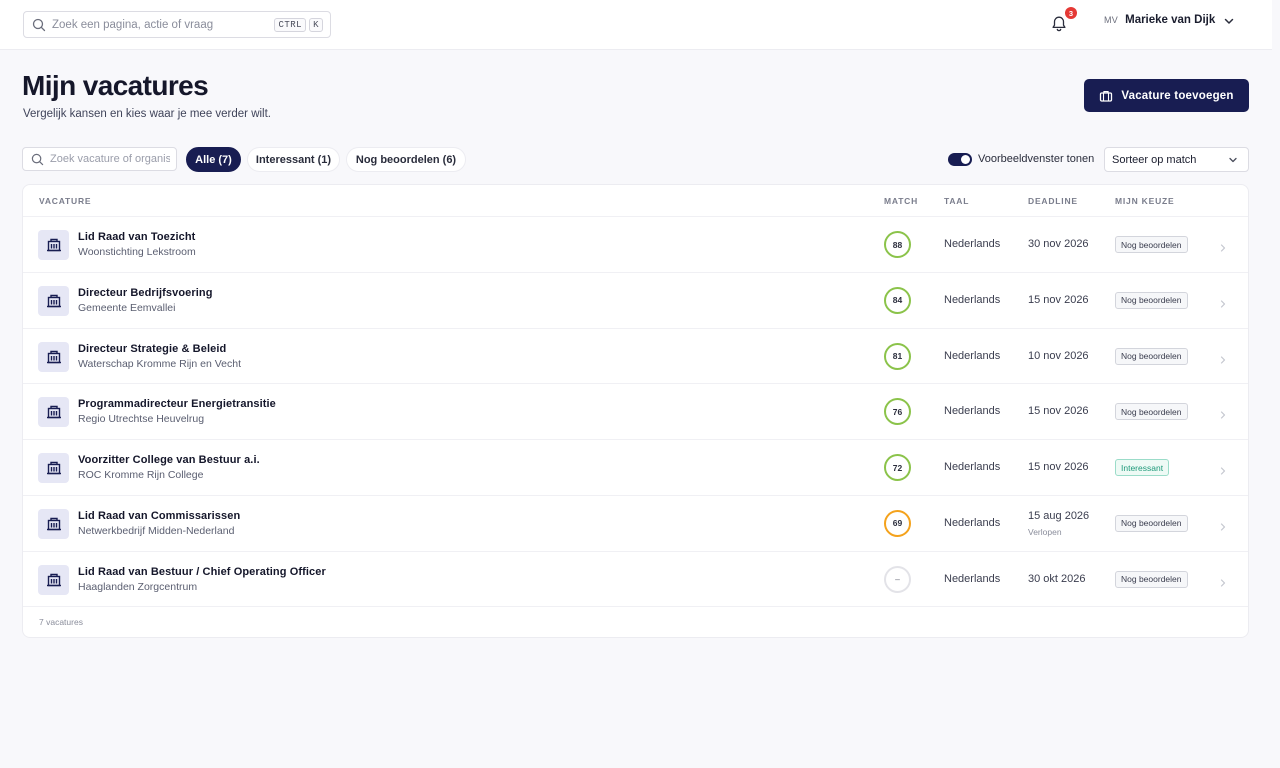 The width and height of the screenshot is (1280, 768). What do you see at coordinates (213, 159) in the screenshot?
I see `filter-chip-all: Alle (7)` at bounding box center [213, 159].